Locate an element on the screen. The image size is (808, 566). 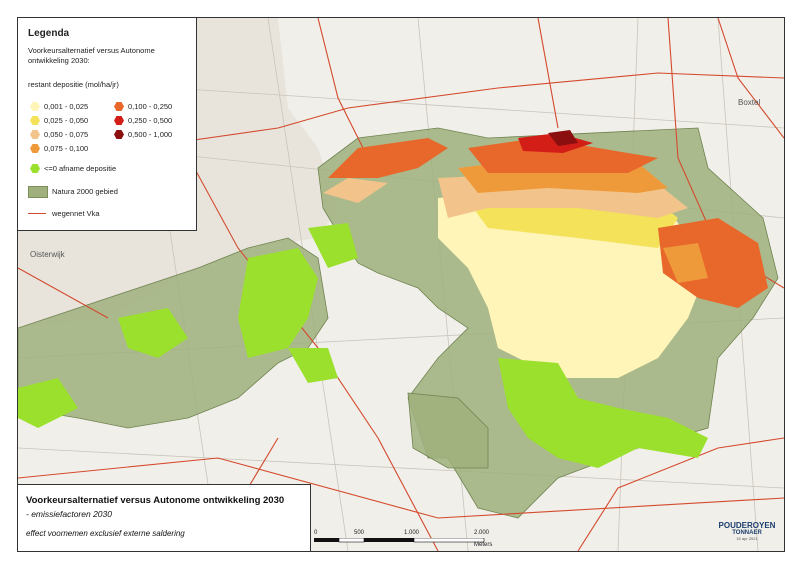
legend-label-2: 0,025 - 0,050 is located at coordinates (66, 120).